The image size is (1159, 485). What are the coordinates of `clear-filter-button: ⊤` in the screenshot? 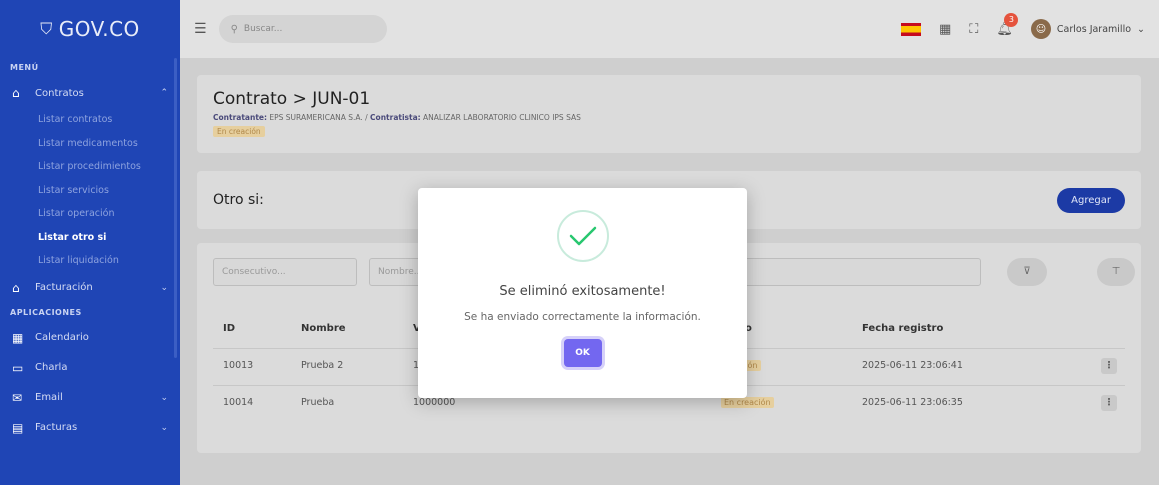 It's located at (1116, 272).